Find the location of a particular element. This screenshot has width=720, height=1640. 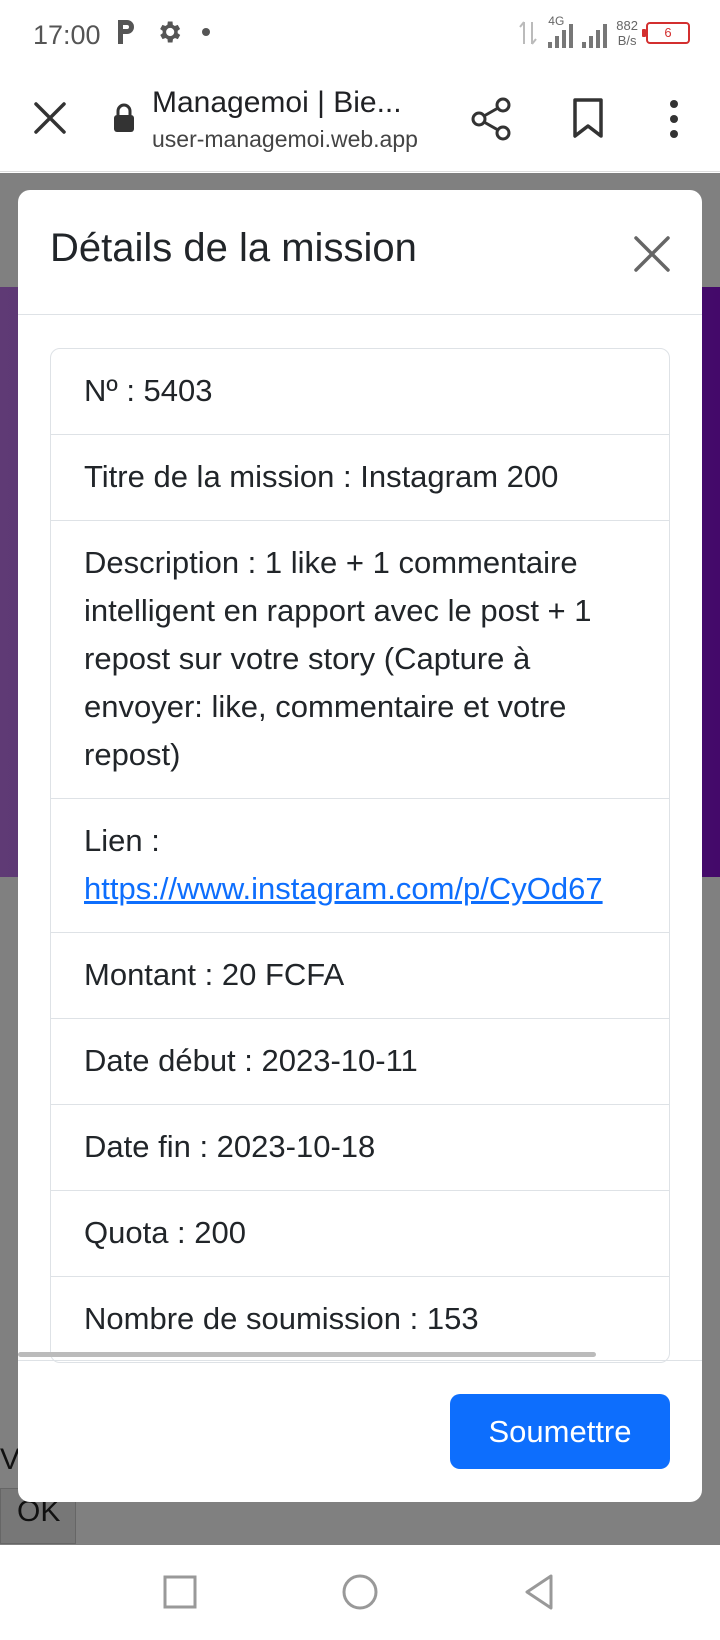

notification-dot-icon is located at coordinates (206, 32).